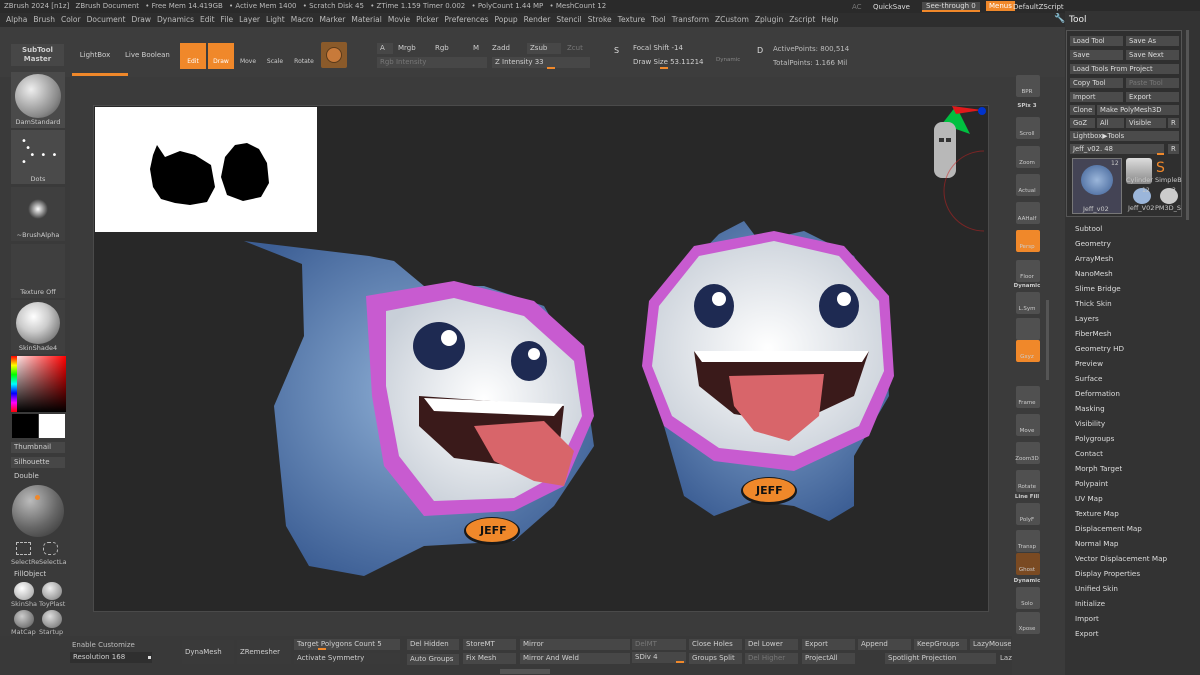 Image resolution: width=1200 pixels, height=675 pixels. Describe the element at coordinates (1099, 348) in the screenshot. I see `tool-section-geometry-hd: Geometry HD` at that location.